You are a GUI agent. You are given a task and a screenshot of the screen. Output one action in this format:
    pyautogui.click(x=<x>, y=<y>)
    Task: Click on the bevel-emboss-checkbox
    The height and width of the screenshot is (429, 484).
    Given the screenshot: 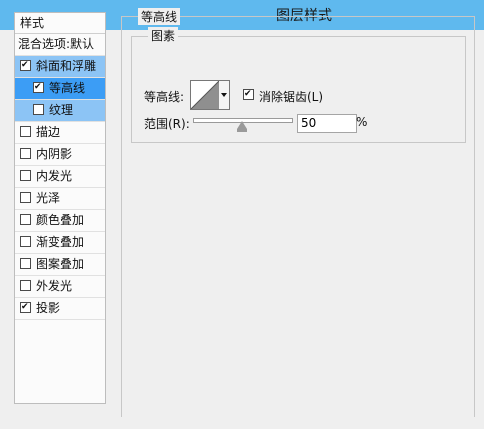 What is the action you would take?
    pyautogui.click(x=25, y=65)
    